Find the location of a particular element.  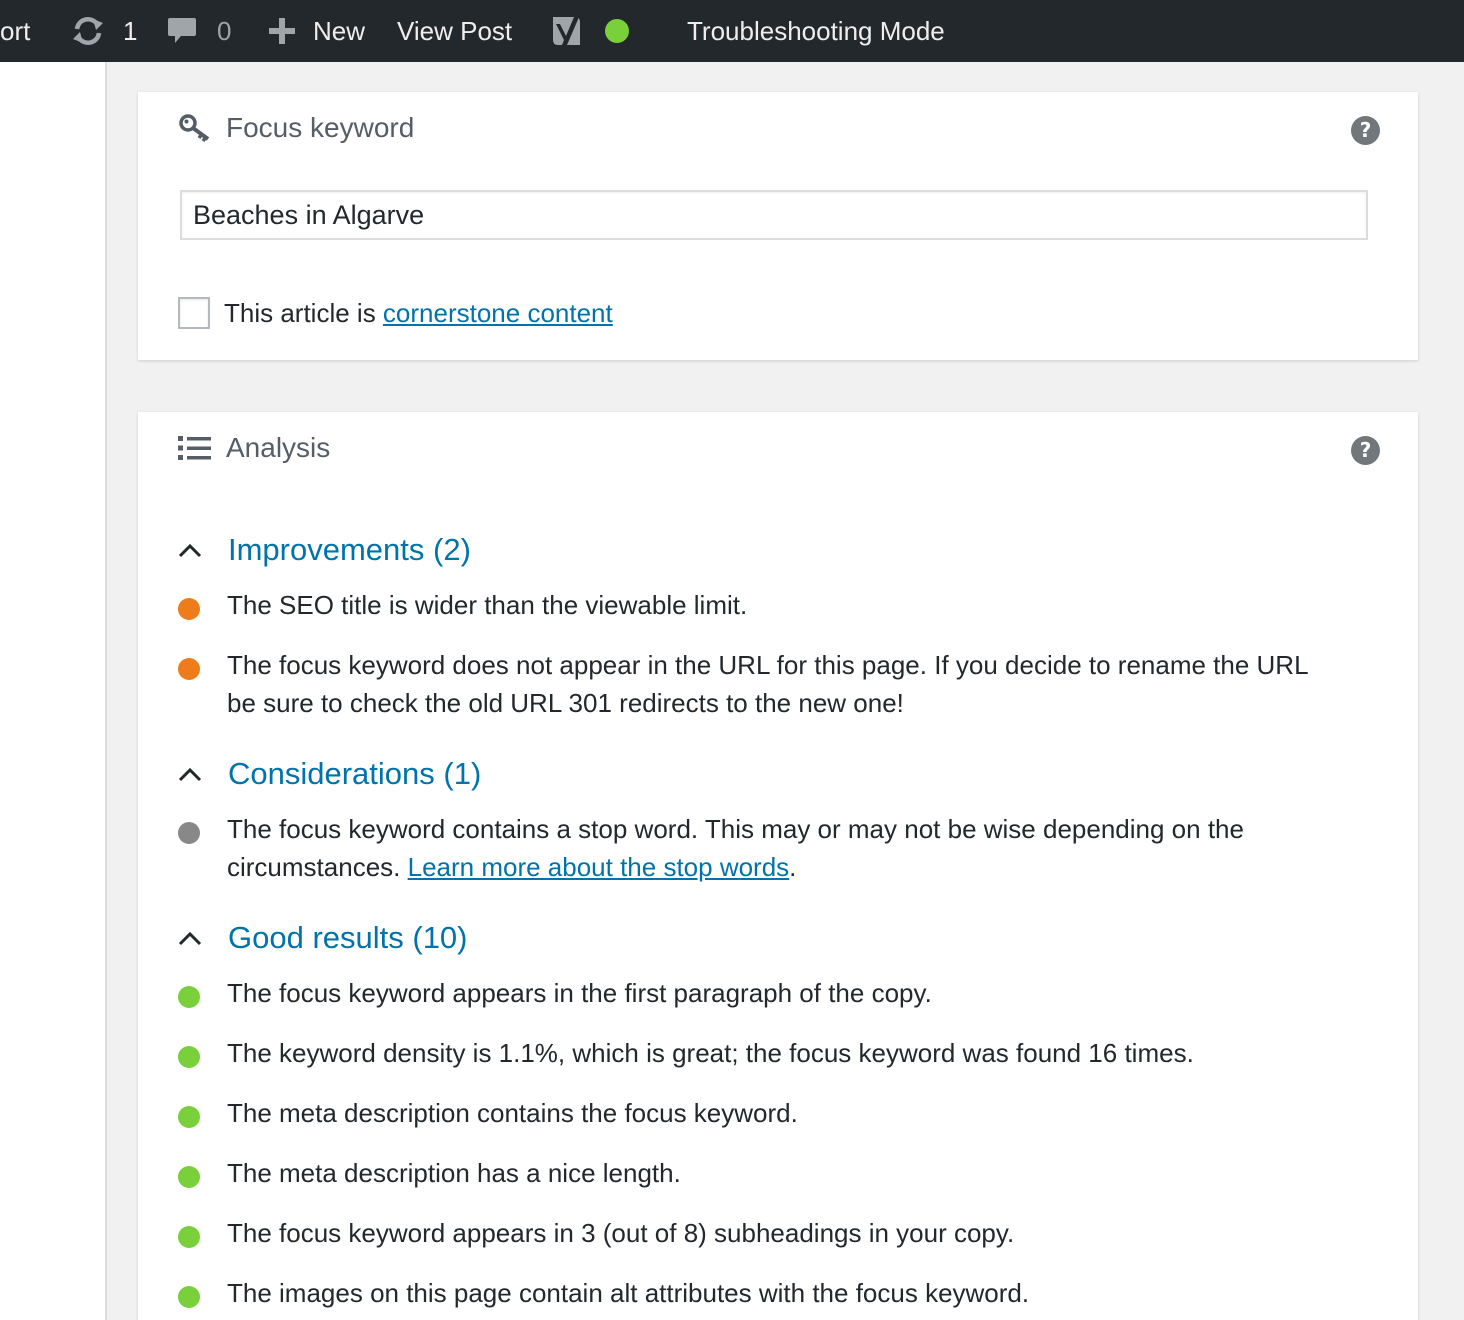

focus-keyword-input is located at coordinates (774, 215).